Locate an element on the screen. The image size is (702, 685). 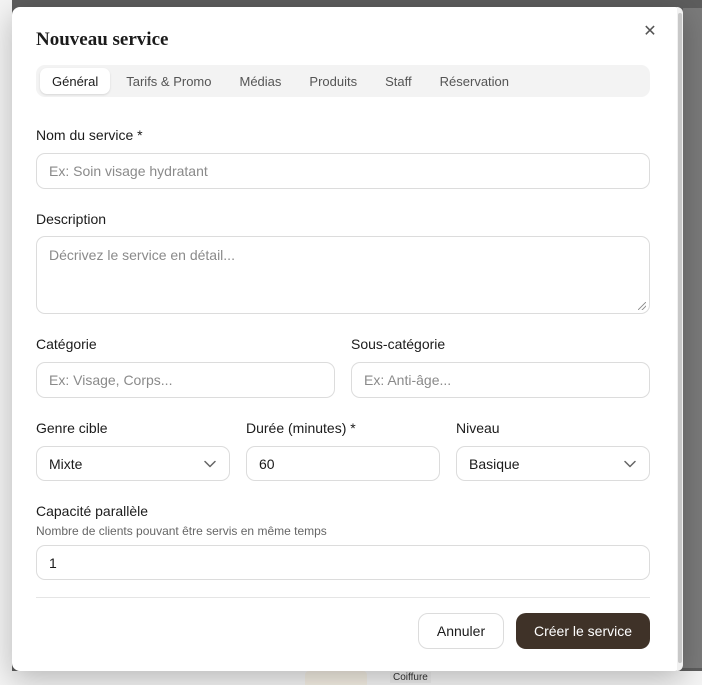
target-gender-value: Mixte is located at coordinates (66, 463).